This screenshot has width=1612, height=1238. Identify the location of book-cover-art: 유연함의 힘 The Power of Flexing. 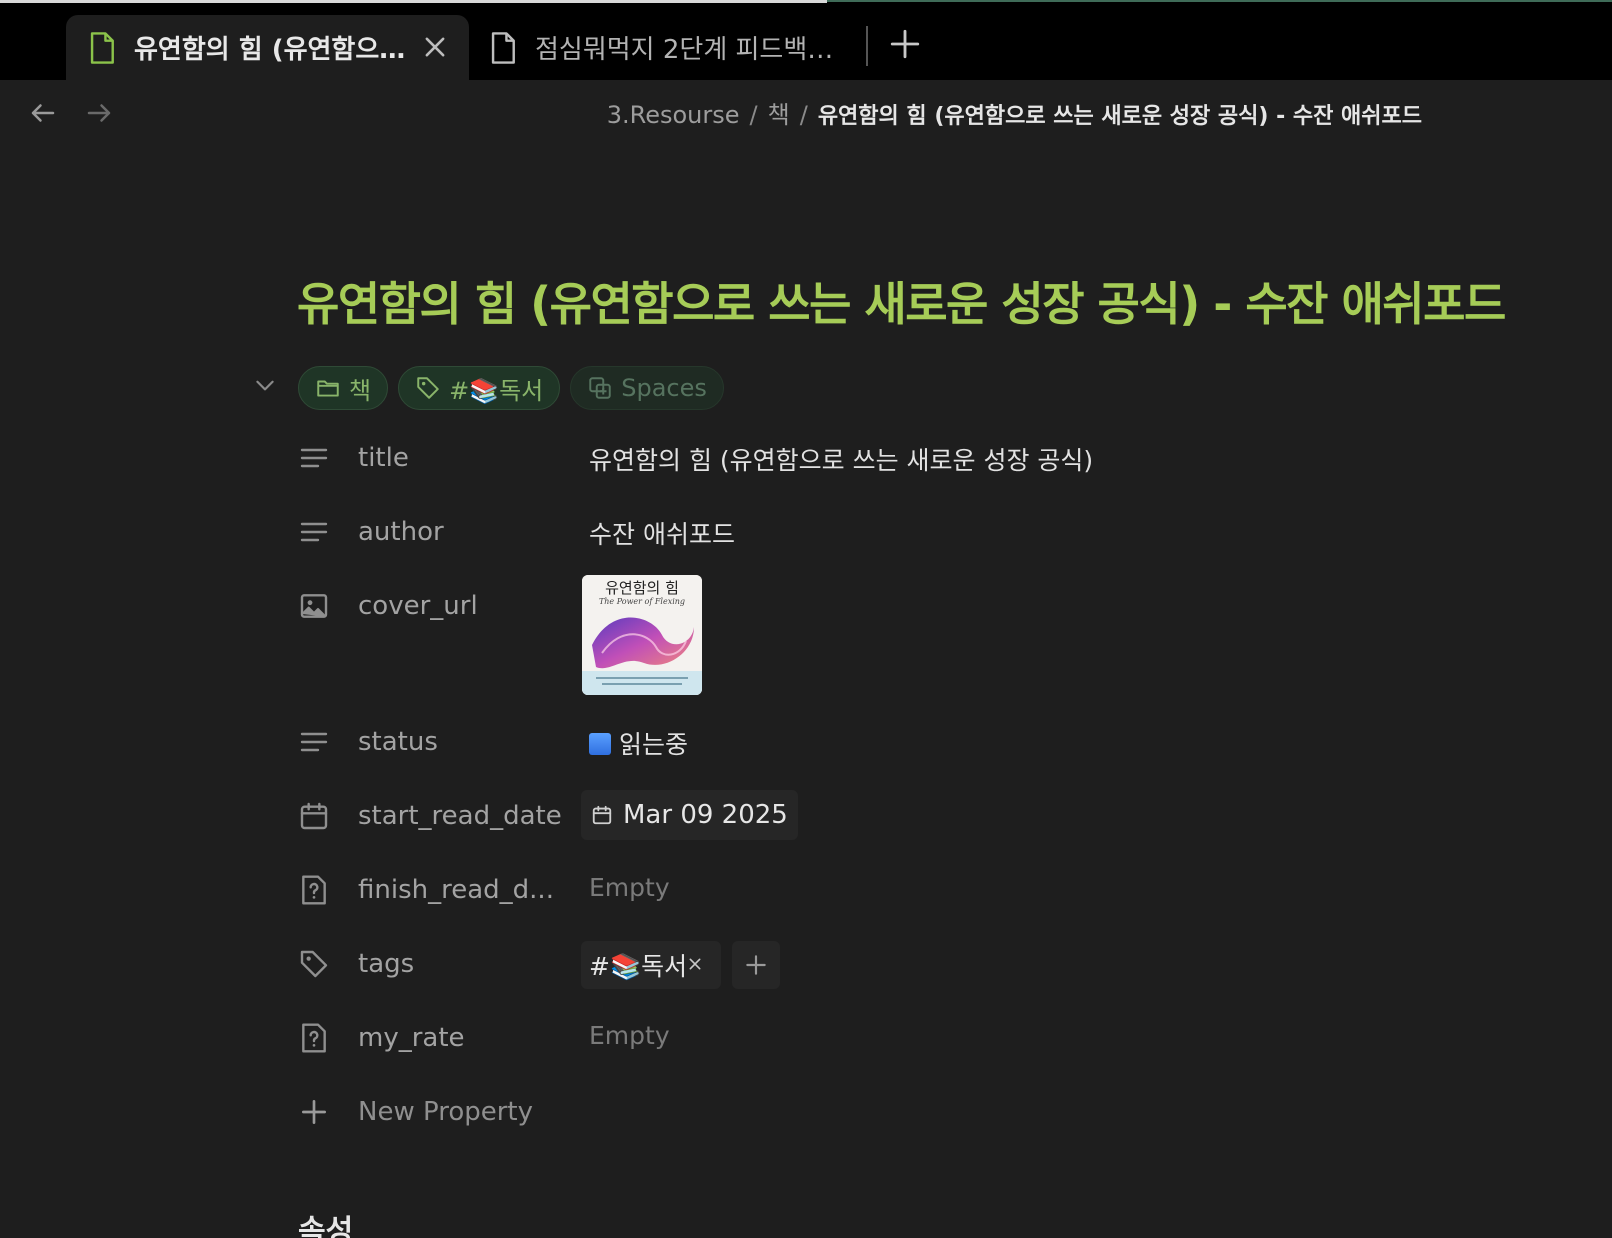
(642, 635).